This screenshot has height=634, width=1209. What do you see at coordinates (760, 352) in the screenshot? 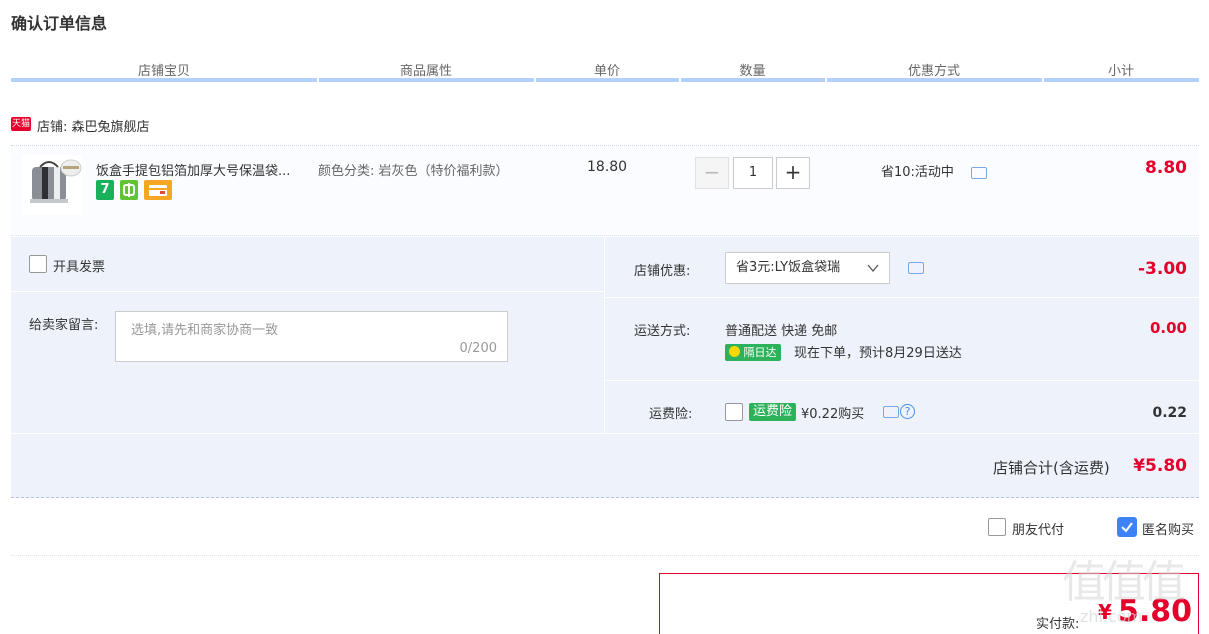
I see `next-day-badge-text: 隔日达` at bounding box center [760, 352].